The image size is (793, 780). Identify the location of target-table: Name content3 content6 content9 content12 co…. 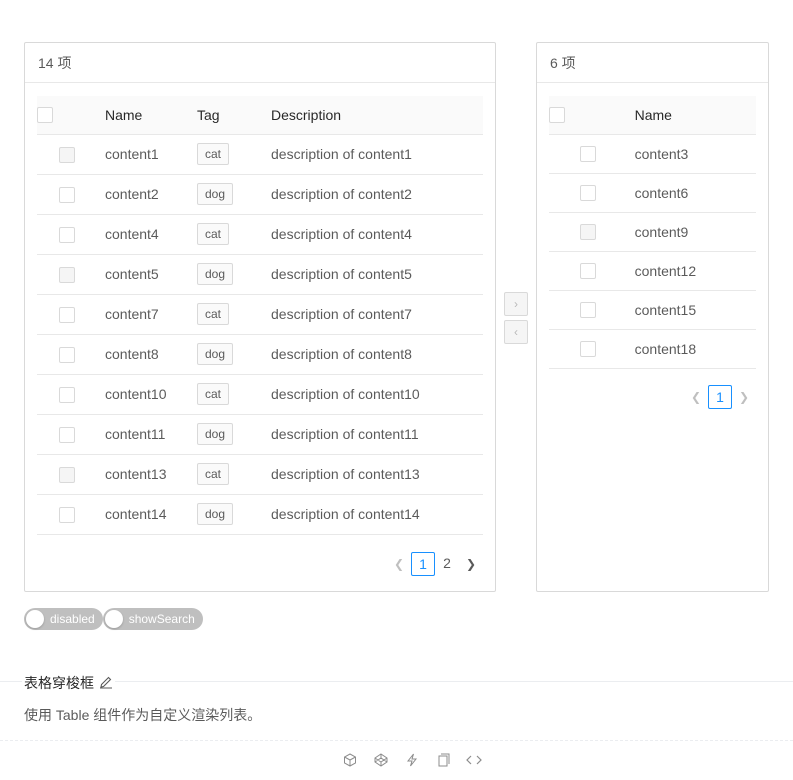
(652, 232).